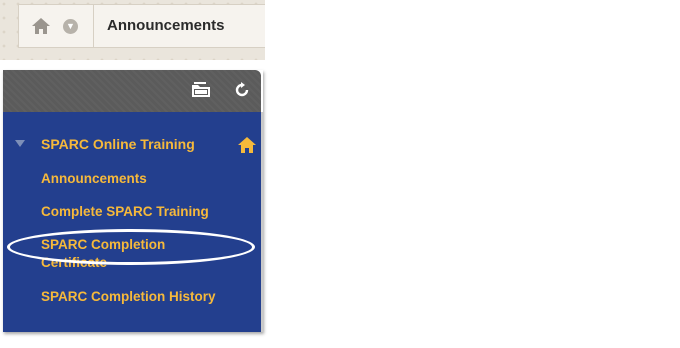 The image size is (680, 348). What do you see at coordinates (132, 91) in the screenshot?
I see `course-menu-toolbar` at bounding box center [132, 91].